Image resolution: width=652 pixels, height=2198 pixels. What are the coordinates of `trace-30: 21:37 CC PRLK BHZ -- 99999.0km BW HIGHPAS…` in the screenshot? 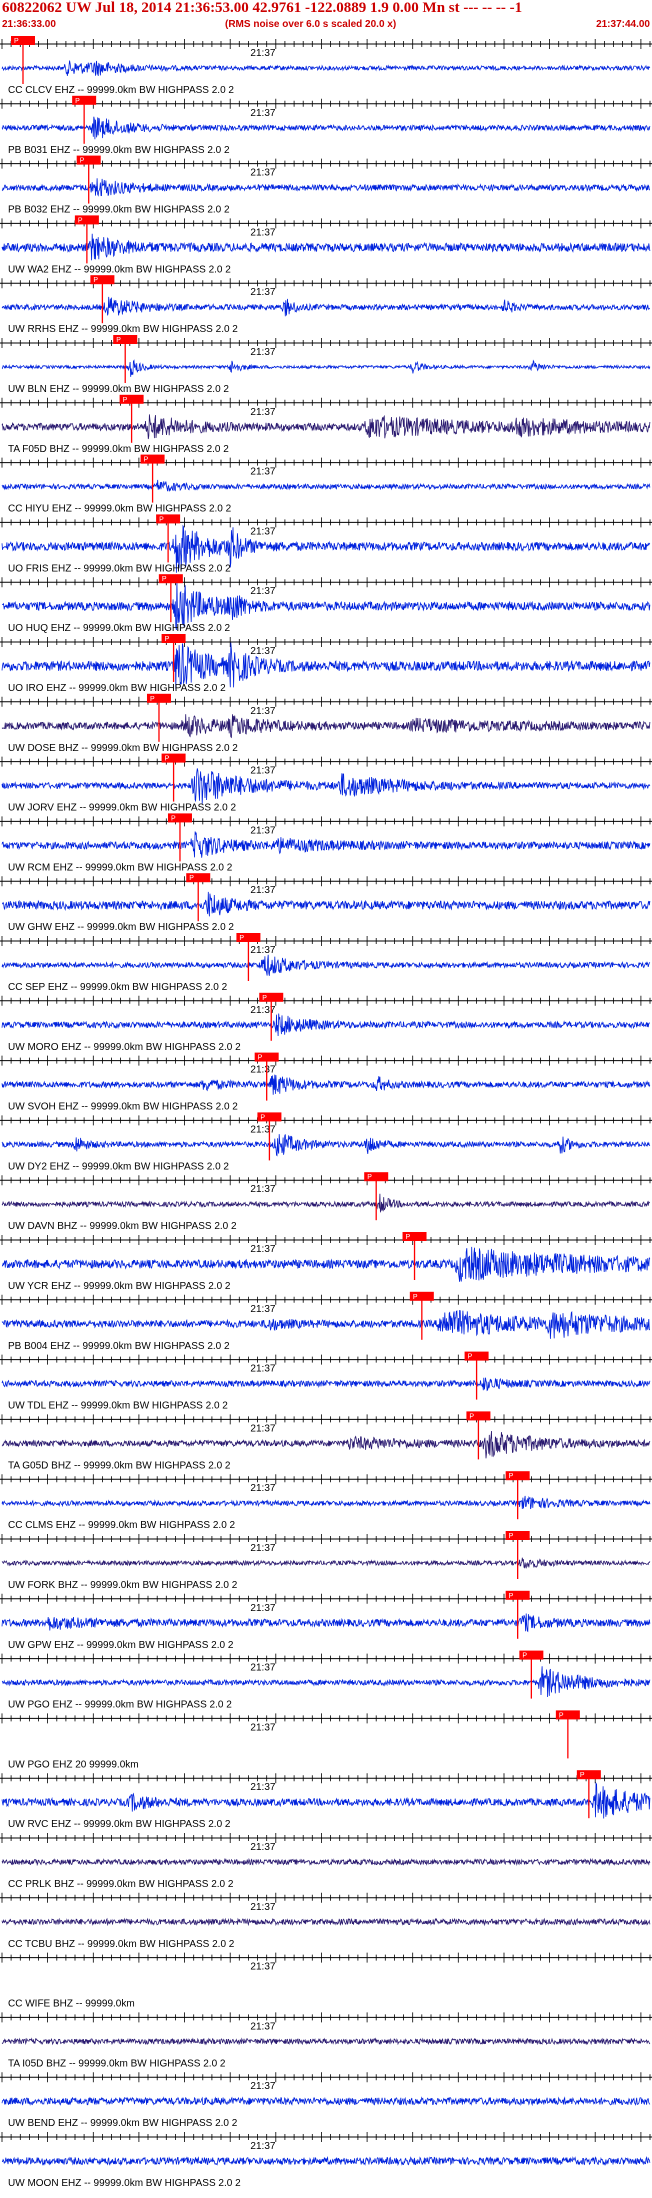 It's located at (326, 1861).